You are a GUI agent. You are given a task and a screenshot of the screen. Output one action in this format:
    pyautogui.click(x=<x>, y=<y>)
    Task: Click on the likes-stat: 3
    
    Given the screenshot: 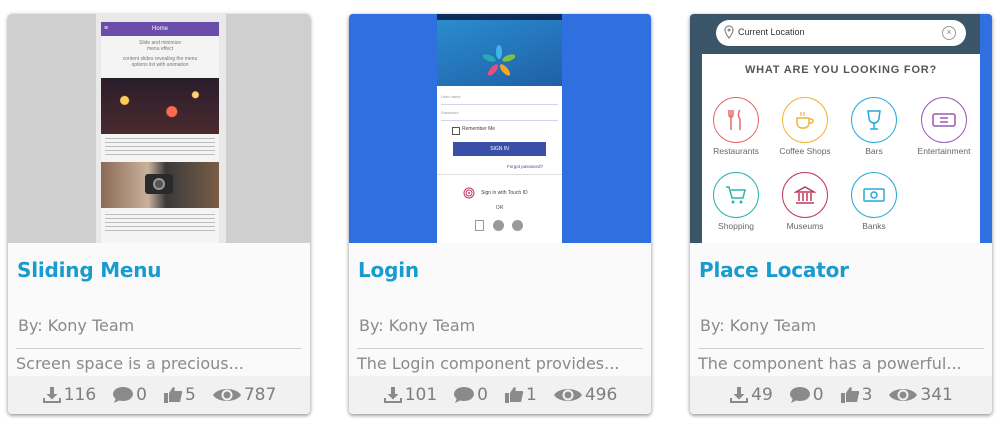 What is the action you would take?
    pyautogui.click(x=856, y=395)
    